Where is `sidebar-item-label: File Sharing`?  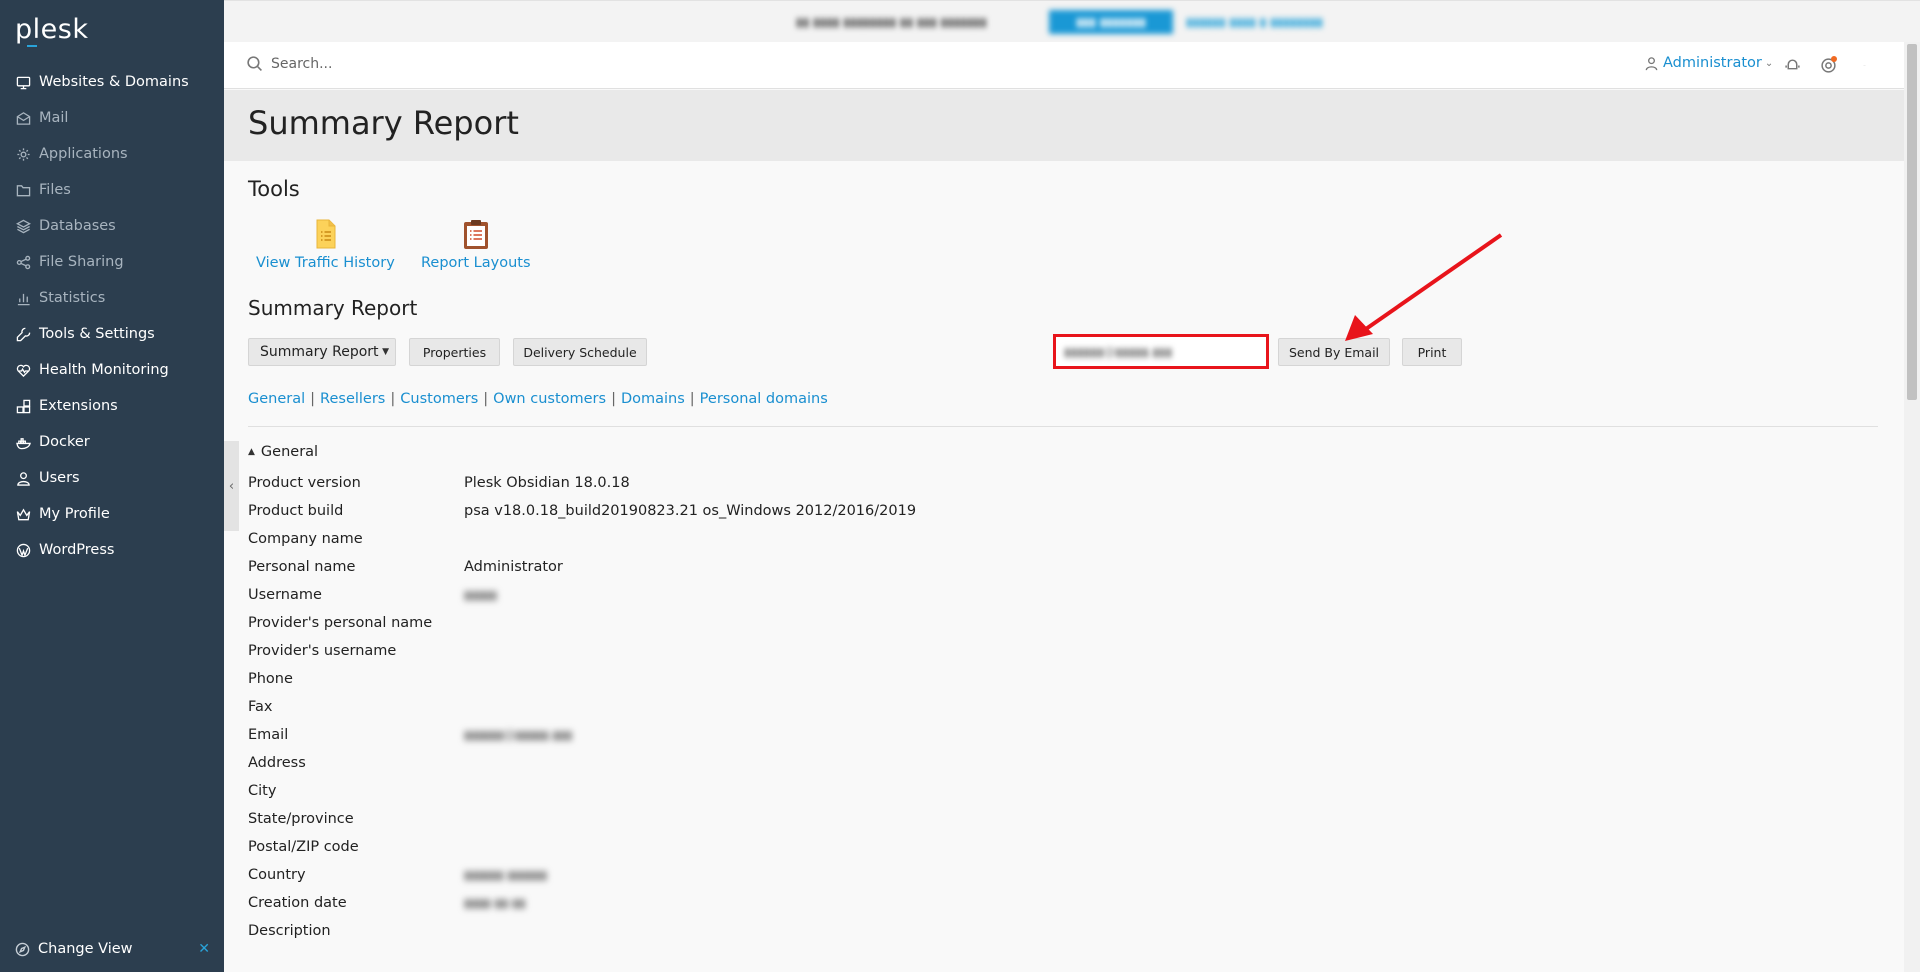 sidebar-item-label: File Sharing is located at coordinates (81, 262).